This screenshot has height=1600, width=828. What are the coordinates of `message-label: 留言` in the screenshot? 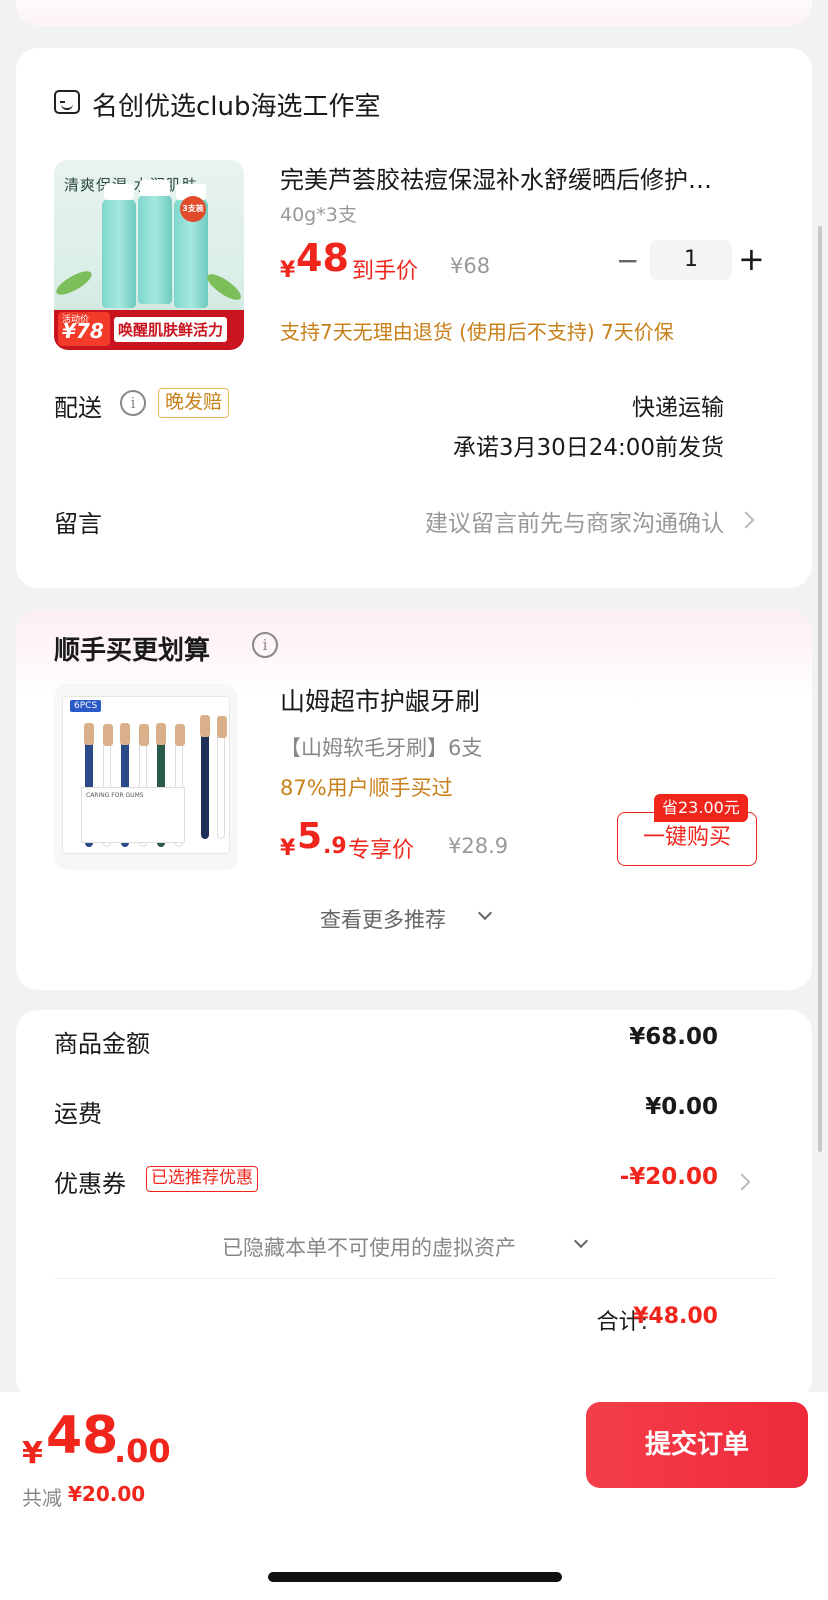 It's located at (78, 524).